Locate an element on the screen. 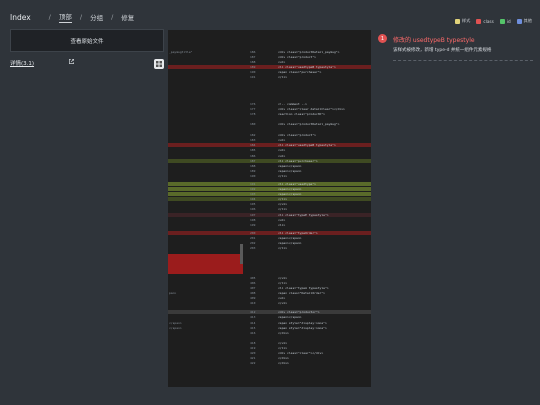  code-line: 416 </div> is located at coordinates (269, 333).